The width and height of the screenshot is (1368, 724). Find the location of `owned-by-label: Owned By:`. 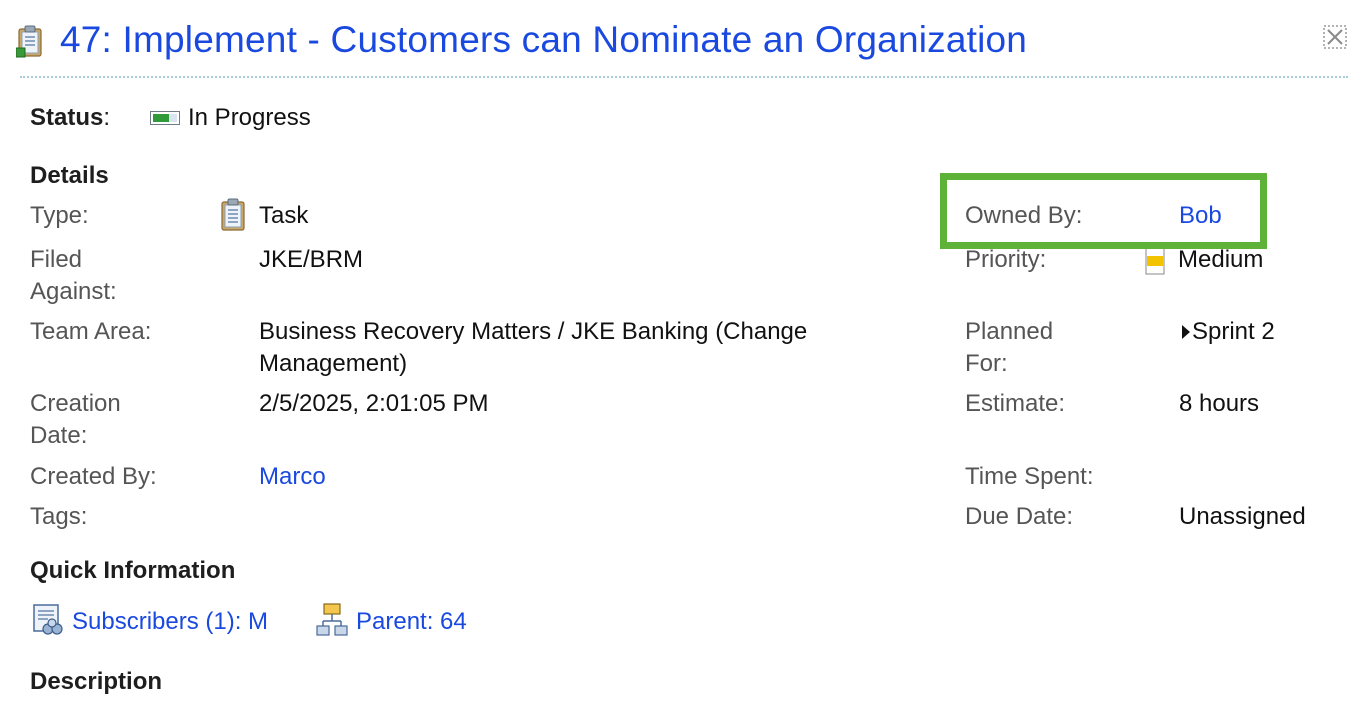

owned-by-label: Owned By: is located at coordinates (1024, 215).